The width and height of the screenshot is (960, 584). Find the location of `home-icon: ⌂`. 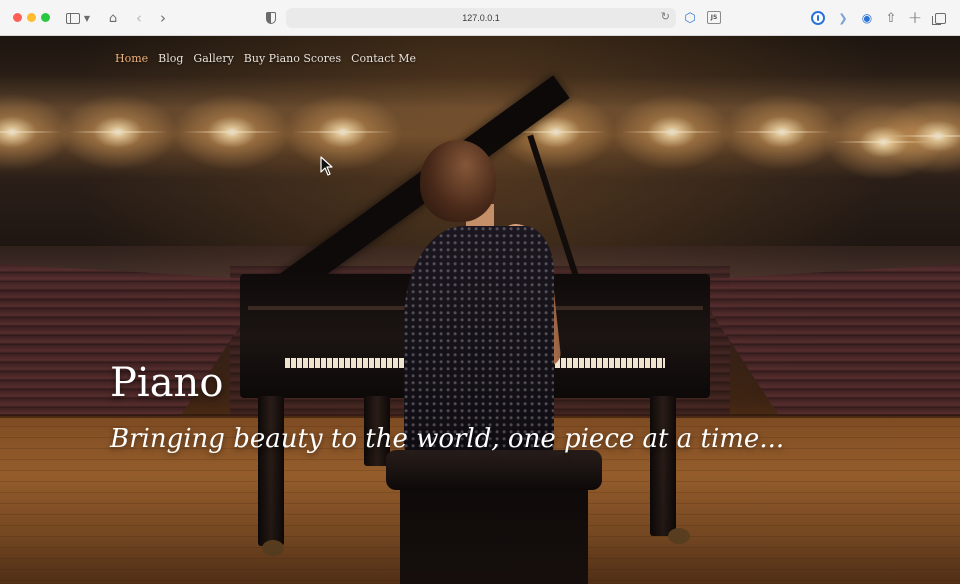

home-icon: ⌂ is located at coordinates (113, 18).